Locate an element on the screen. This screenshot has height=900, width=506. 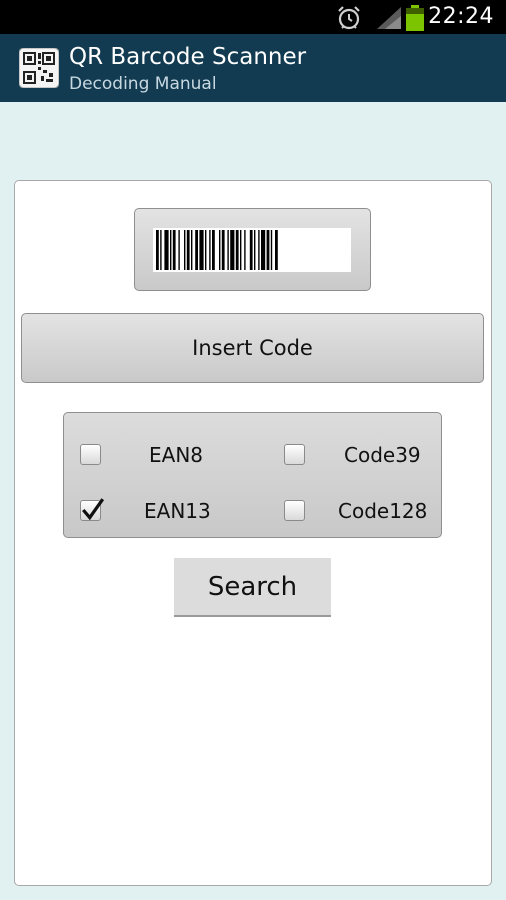
checkmark-icon is located at coordinates (93, 508).